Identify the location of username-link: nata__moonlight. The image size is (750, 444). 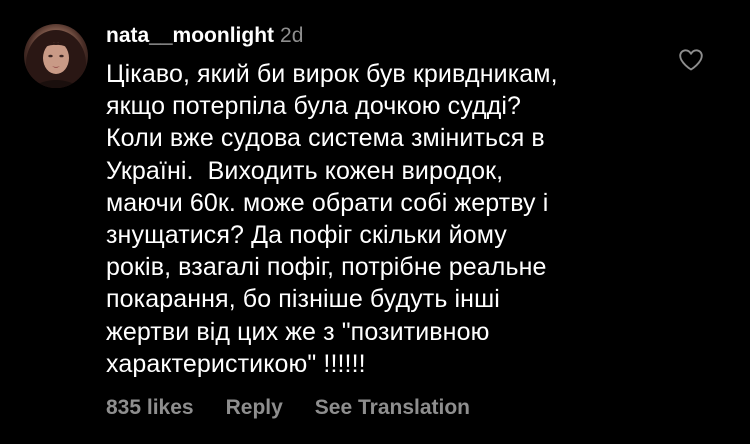
(190, 35).